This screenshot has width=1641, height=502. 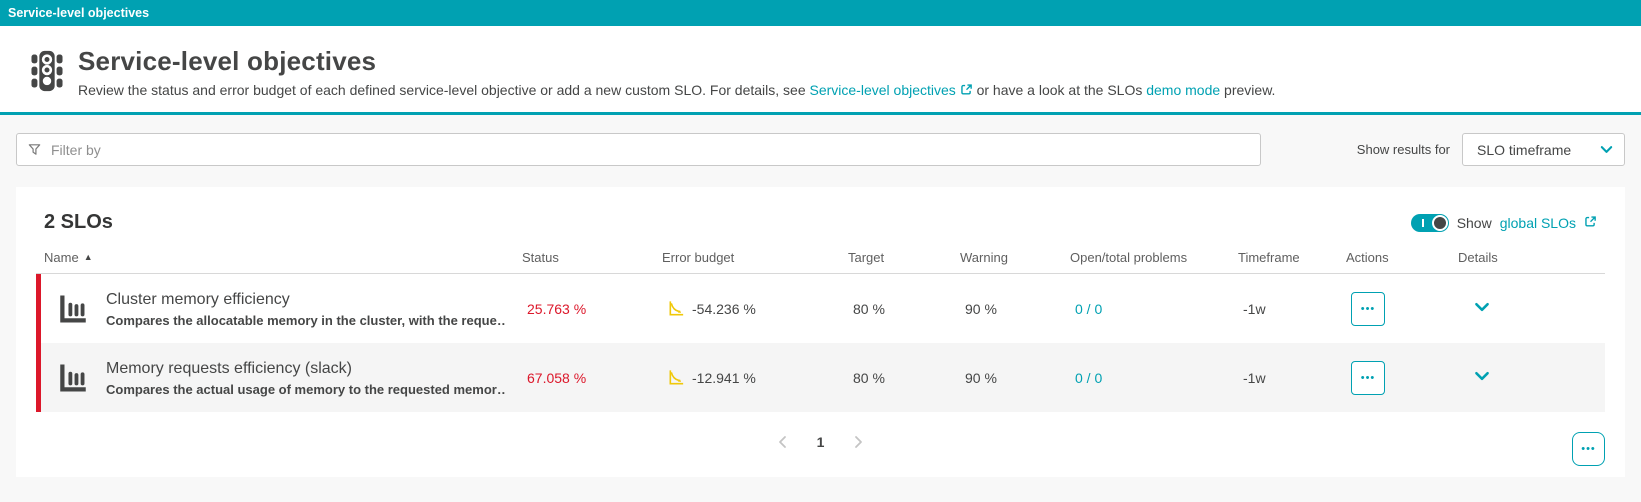 I want to click on filter-row: Show results for SLO timeframe, so click(x=820, y=149).